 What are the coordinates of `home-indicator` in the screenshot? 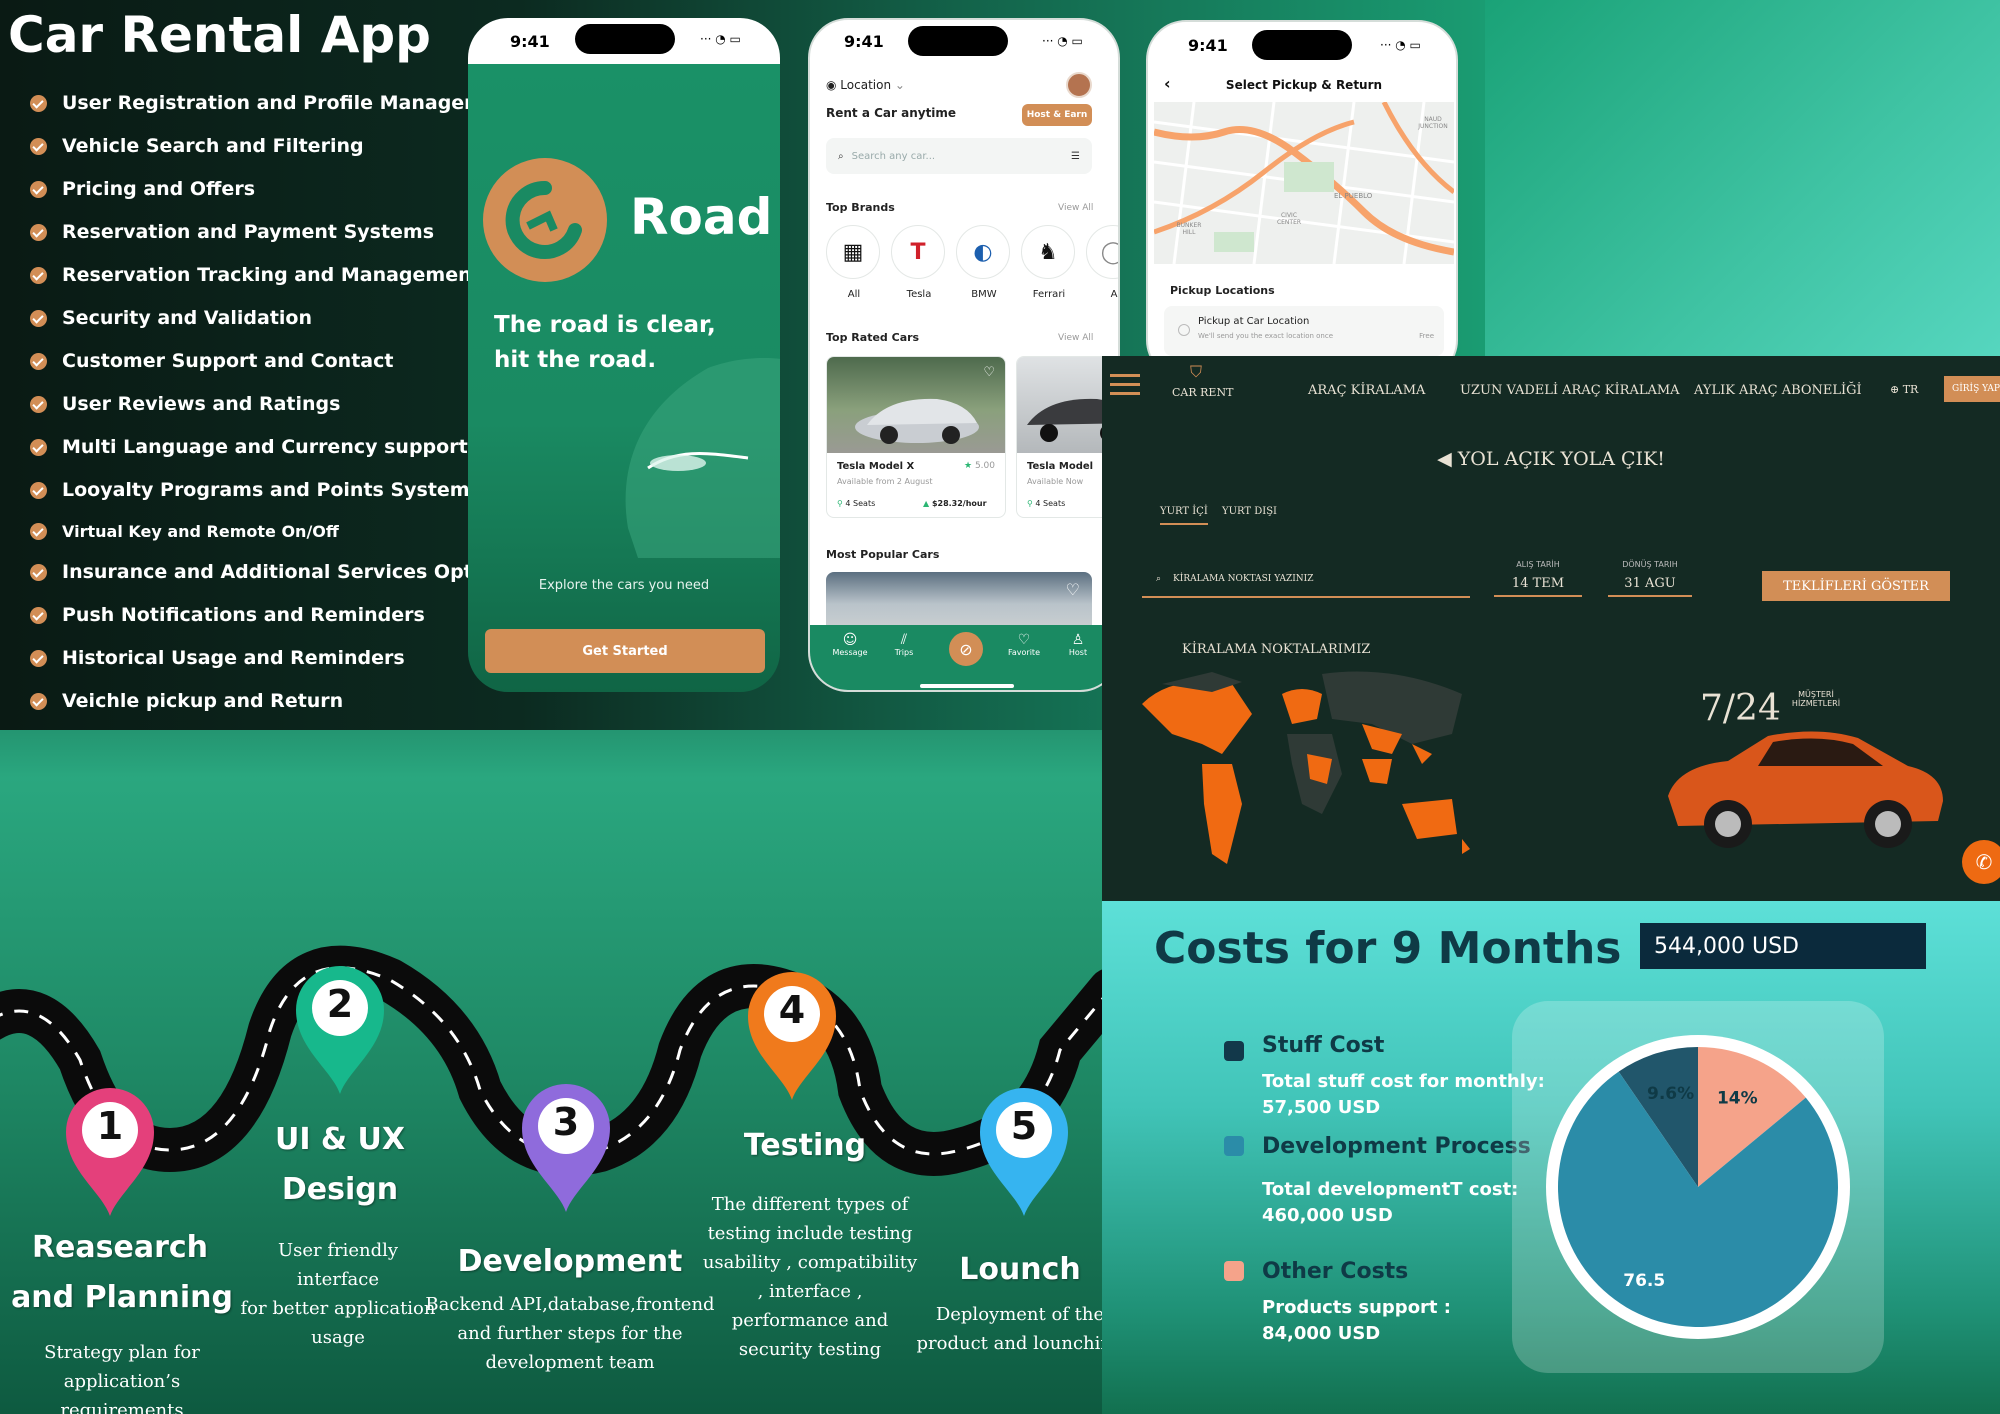 It's located at (967, 686).